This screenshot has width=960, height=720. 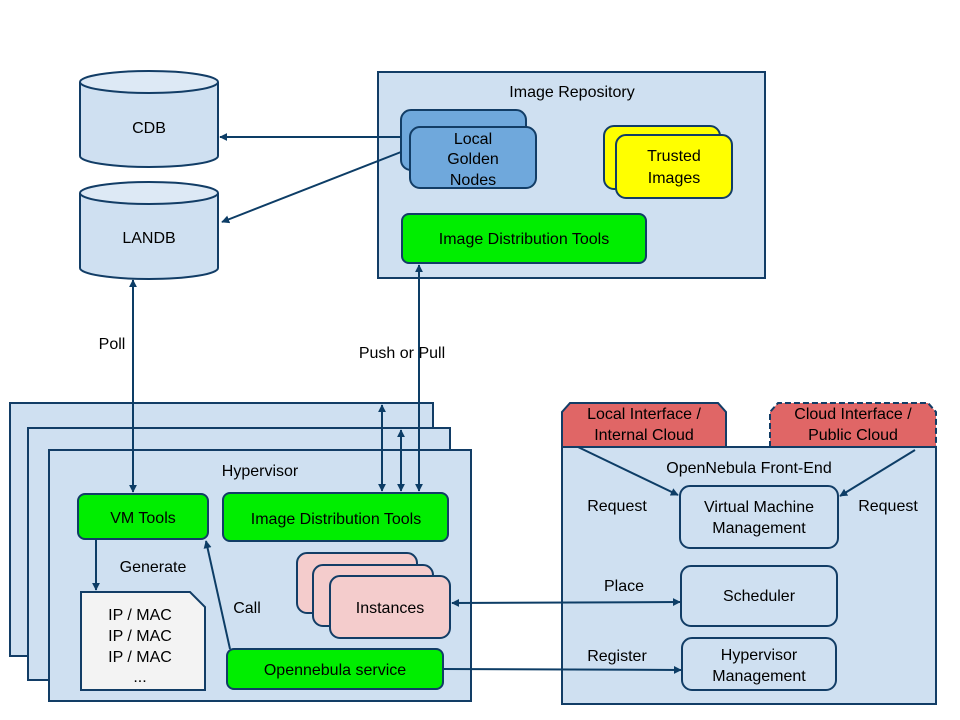 I want to click on hypervisor-distribution-tools-label: Image Distribution Tools, so click(x=336, y=519).